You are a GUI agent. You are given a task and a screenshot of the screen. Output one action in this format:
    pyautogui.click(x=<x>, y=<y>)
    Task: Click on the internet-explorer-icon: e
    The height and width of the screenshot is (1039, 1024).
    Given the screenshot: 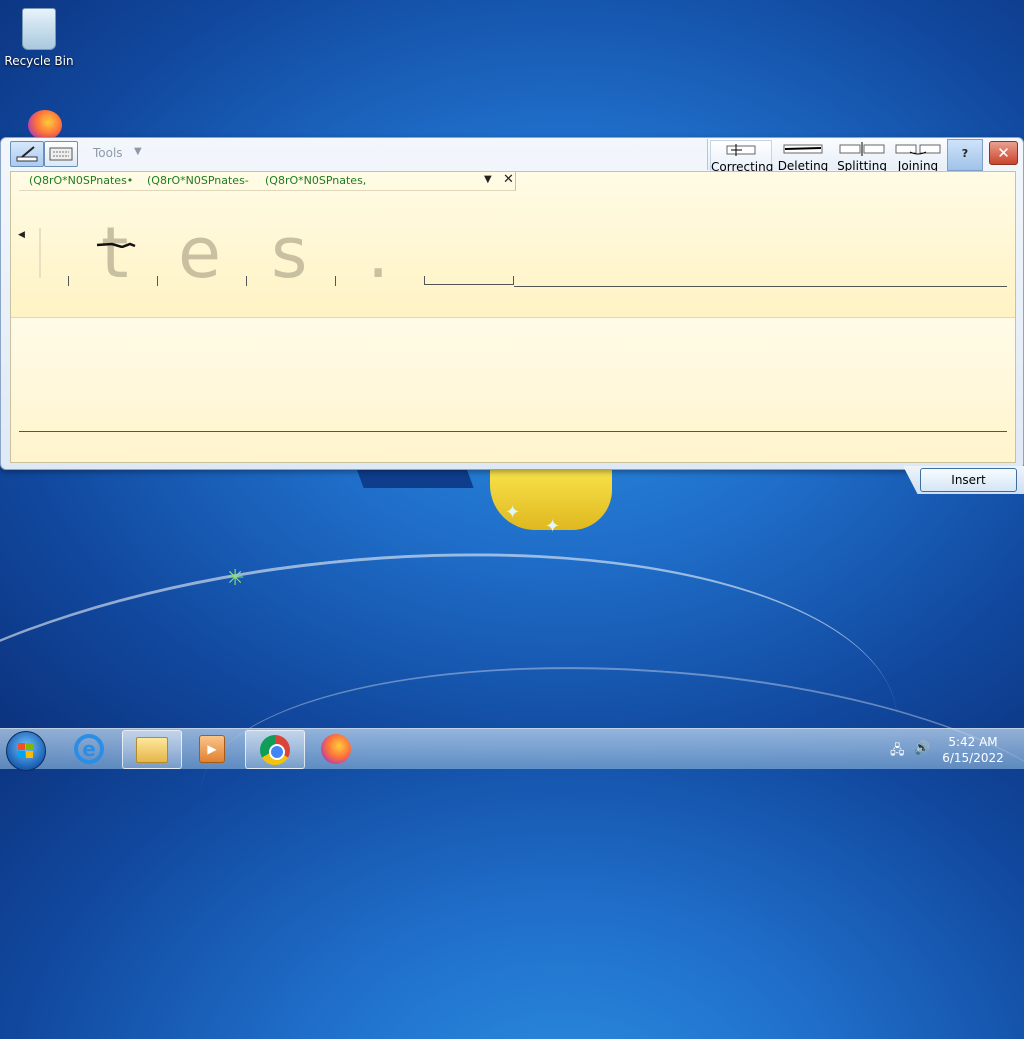 What is the action you would take?
    pyautogui.click(x=89, y=748)
    